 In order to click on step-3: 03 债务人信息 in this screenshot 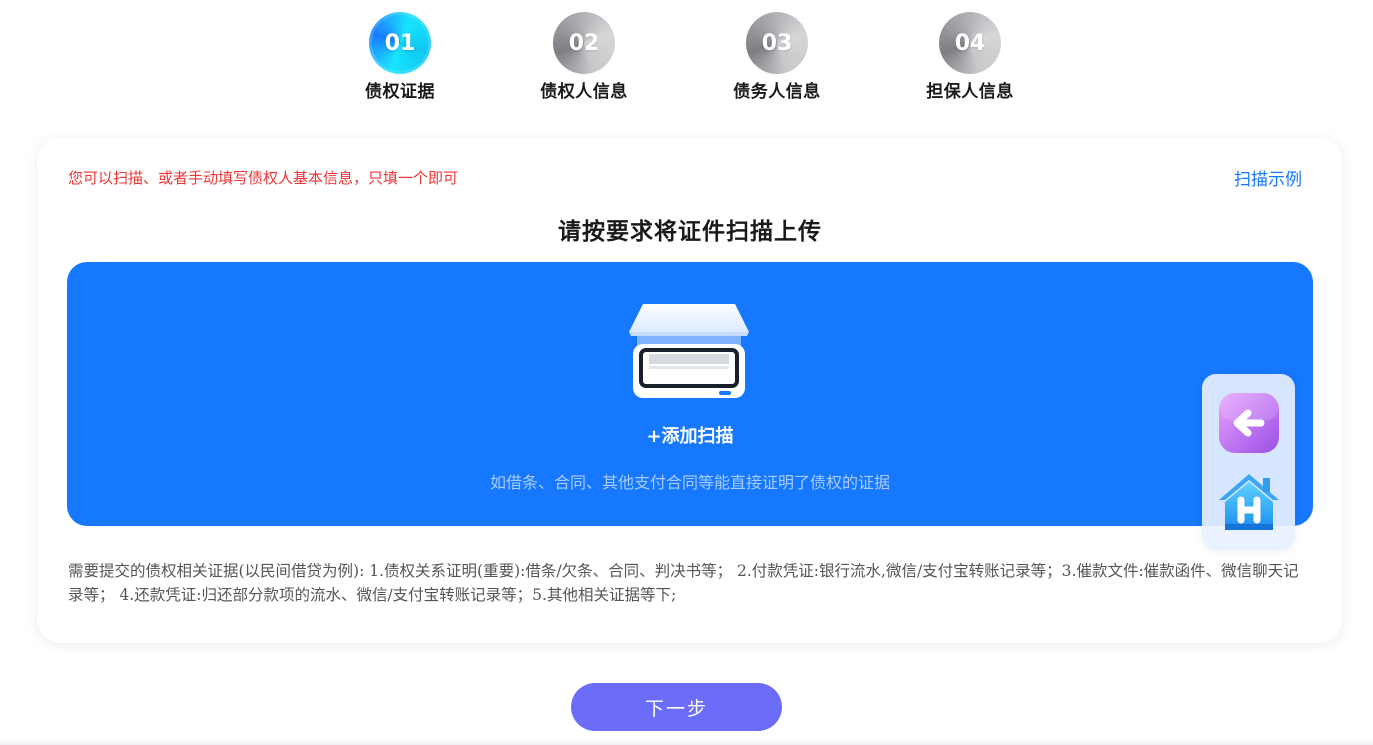, I will do `click(777, 57)`.